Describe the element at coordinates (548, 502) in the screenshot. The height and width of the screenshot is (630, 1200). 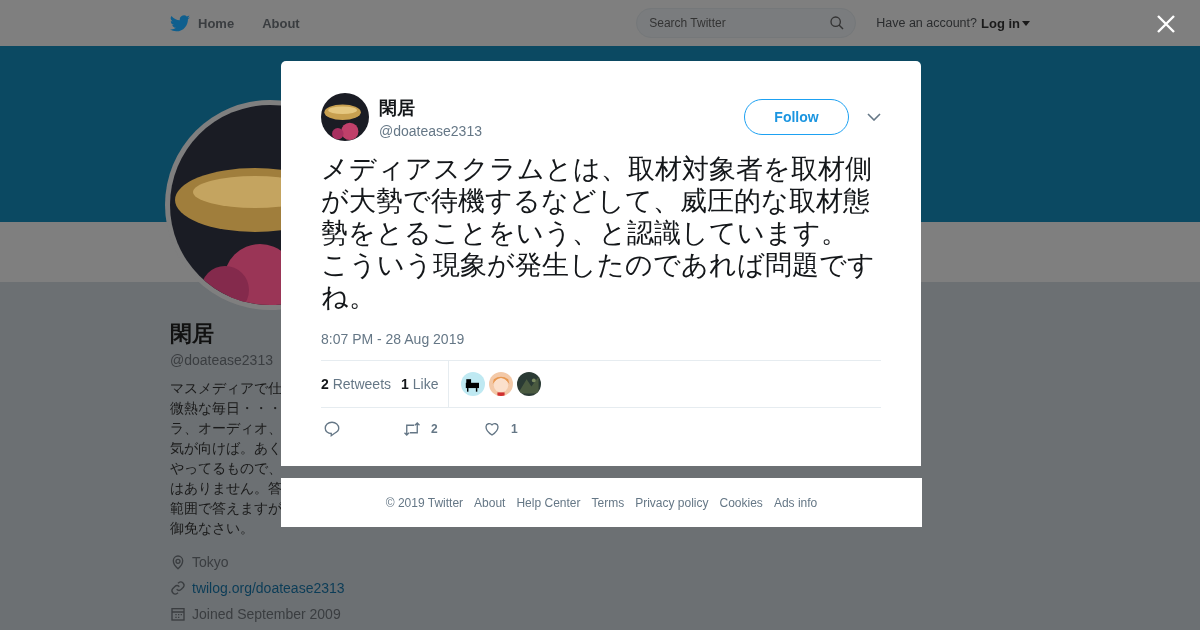
I see `footer-link: Help Center` at that location.